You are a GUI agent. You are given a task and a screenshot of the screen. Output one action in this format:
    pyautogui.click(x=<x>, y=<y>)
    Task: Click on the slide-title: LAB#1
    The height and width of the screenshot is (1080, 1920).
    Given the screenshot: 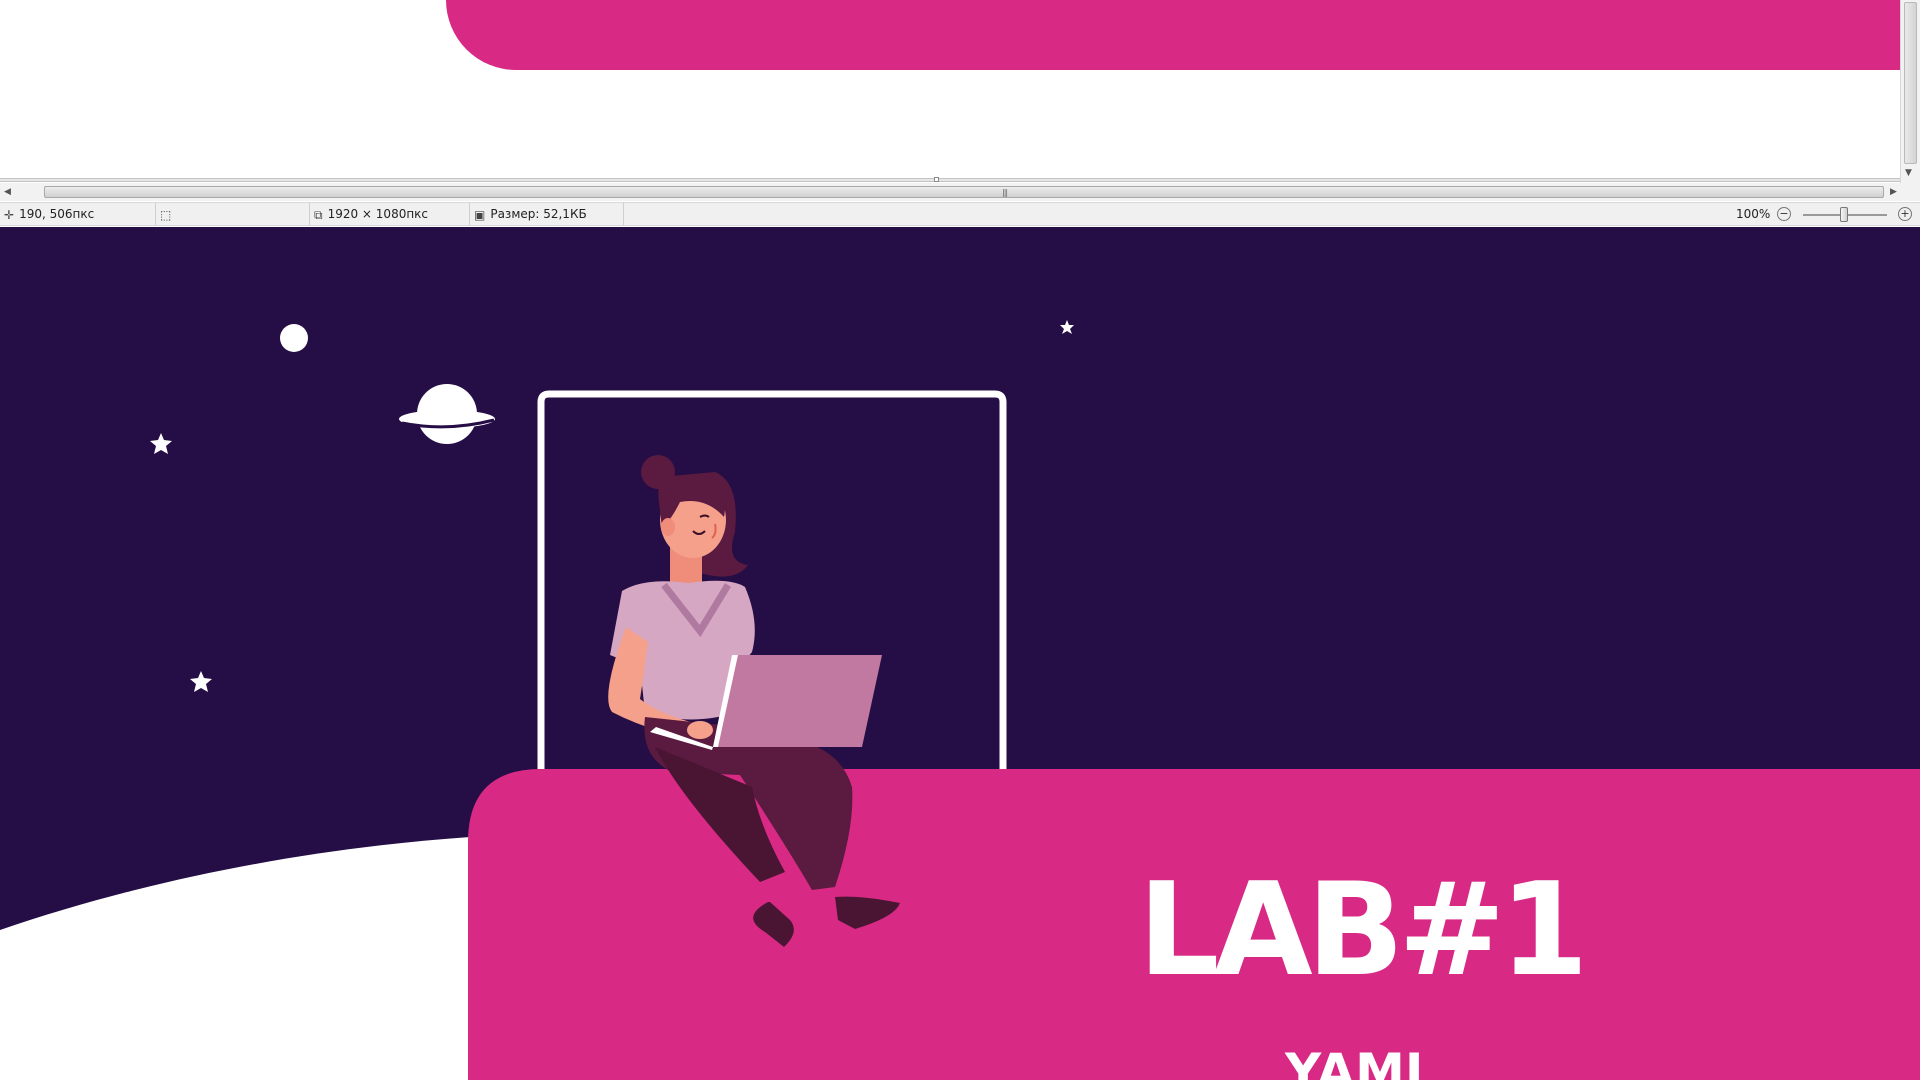 What is the action you would take?
    pyautogui.click(x=1363, y=930)
    